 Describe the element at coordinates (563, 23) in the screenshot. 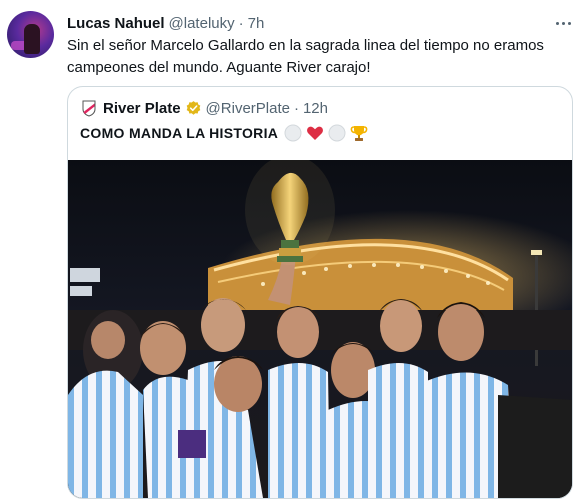

I see `more-options-icon` at that location.